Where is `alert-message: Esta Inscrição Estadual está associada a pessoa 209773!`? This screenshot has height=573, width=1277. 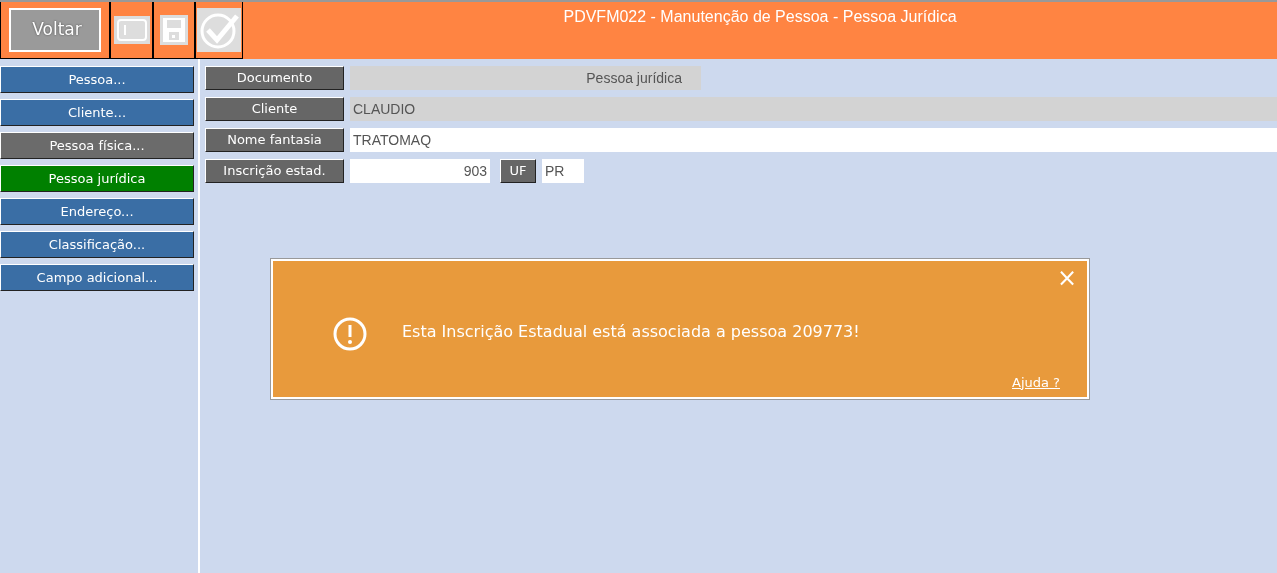
alert-message: Esta Inscrição Estadual está associada a pessoa 209773! is located at coordinates (631, 332).